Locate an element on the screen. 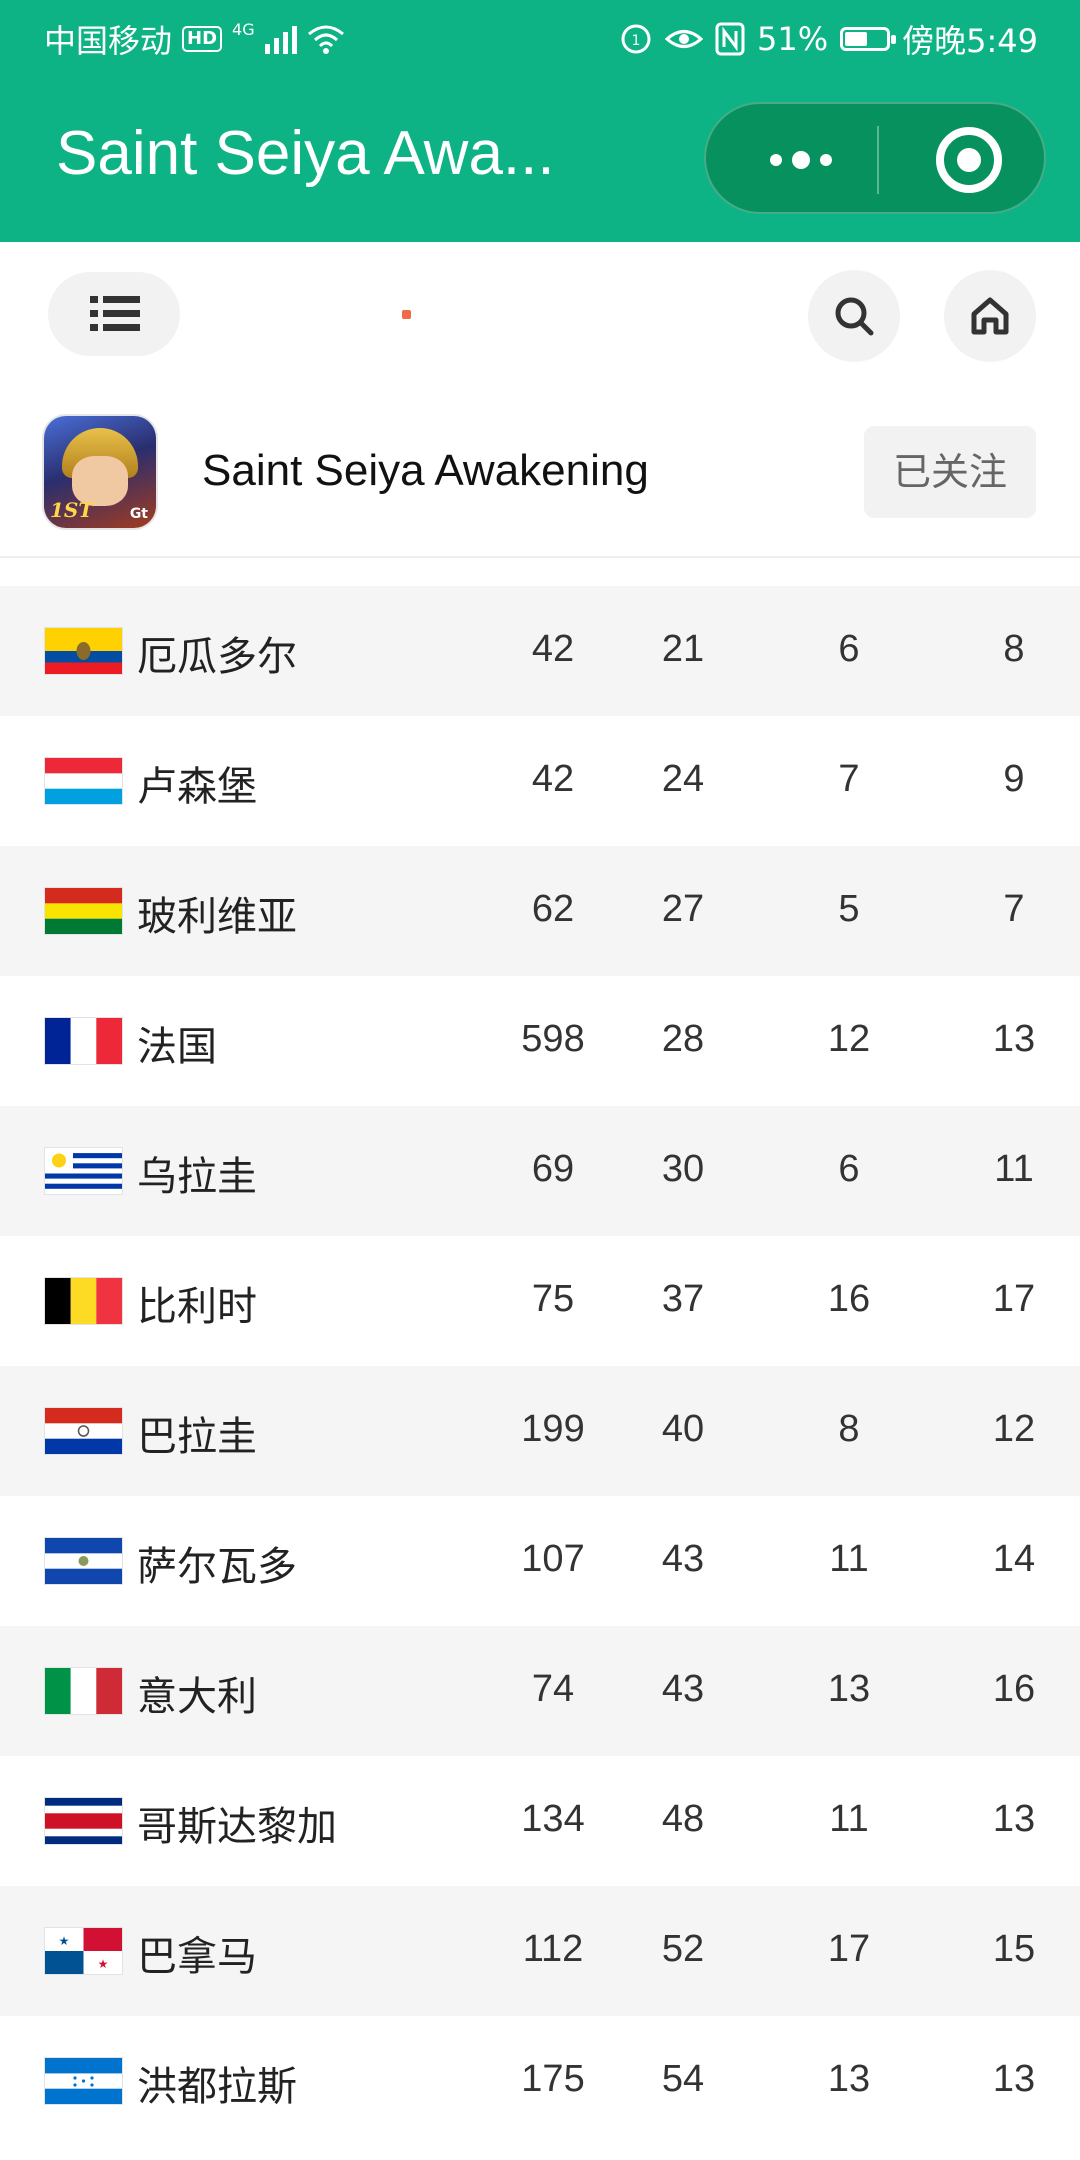 The width and height of the screenshot is (1080, 2160). flag-france-icon is located at coordinates (83, 1041).